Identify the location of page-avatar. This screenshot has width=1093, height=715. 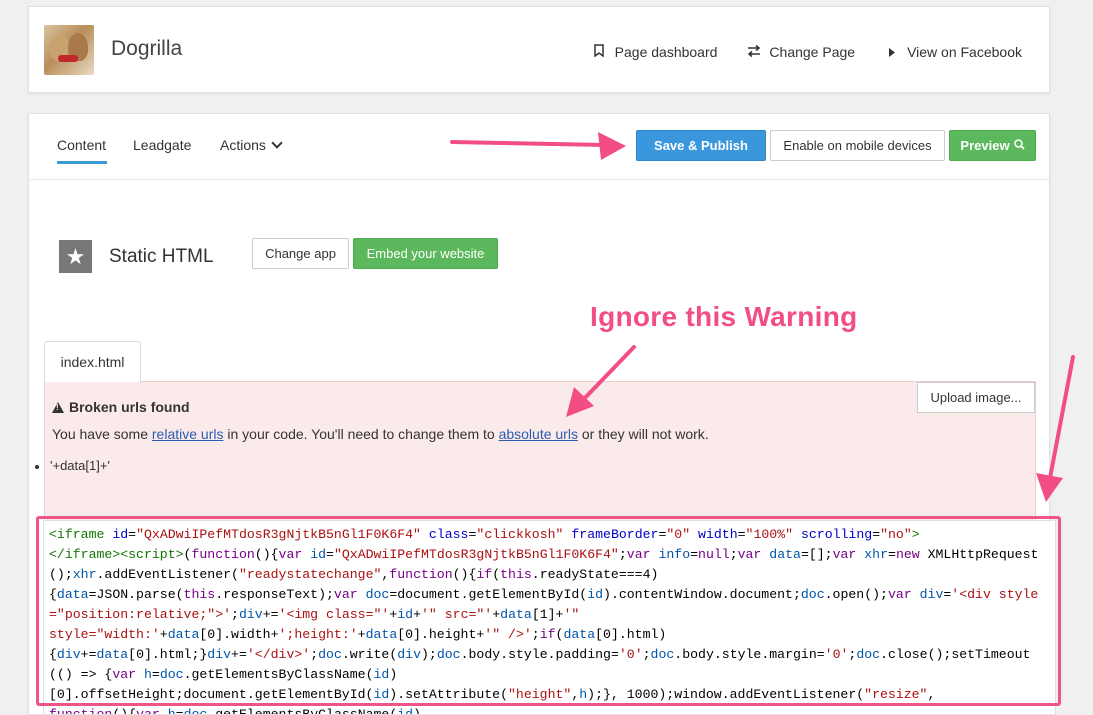
(69, 50).